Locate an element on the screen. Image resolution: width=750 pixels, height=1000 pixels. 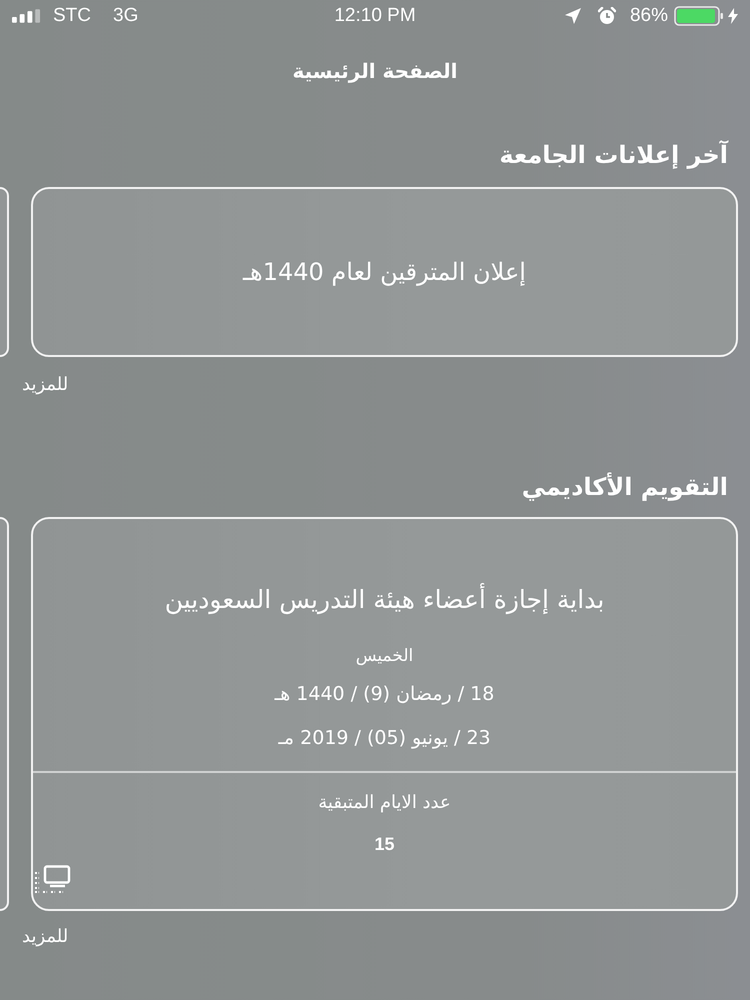
location-arrow-icon is located at coordinates (572, 16).